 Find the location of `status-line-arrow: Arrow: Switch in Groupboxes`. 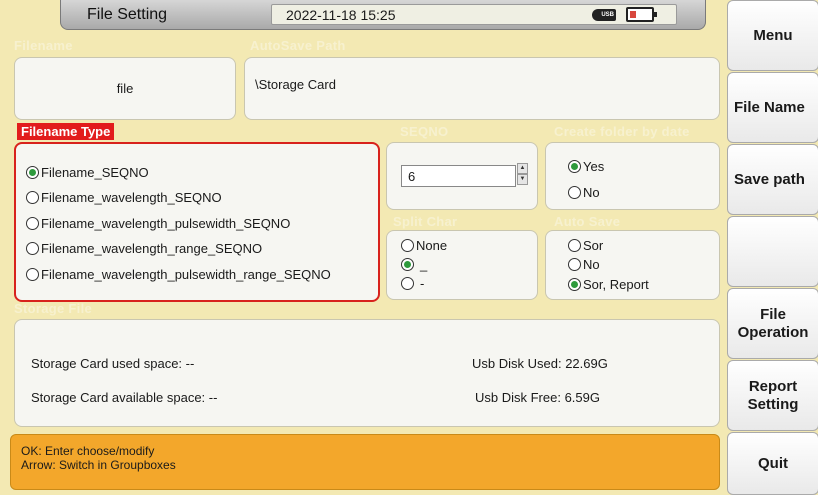

status-line-arrow: Arrow: Switch in Groupboxes is located at coordinates (98, 465).